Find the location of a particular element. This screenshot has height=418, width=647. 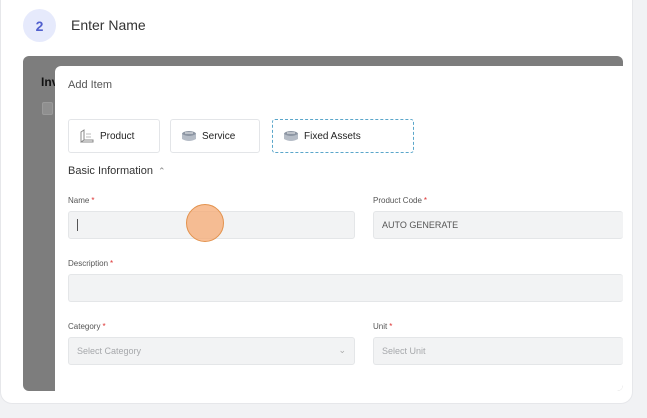

description-input is located at coordinates (345, 288).